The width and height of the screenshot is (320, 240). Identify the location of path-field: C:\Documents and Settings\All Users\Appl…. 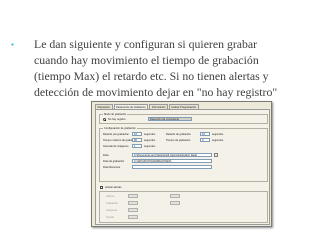
(172, 155).